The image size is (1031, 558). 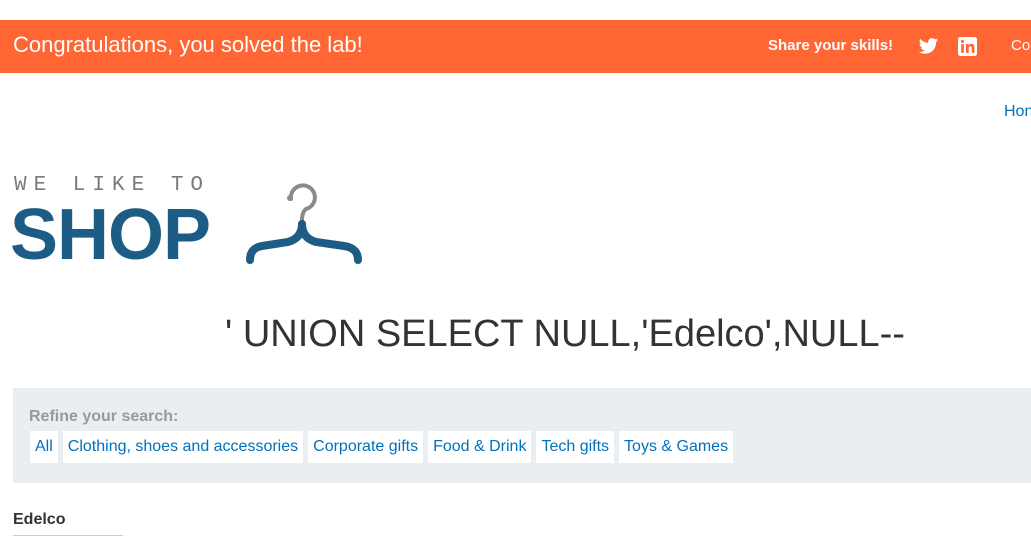 What do you see at coordinates (1020, 45) in the screenshot?
I see `banner-continue-link: Co` at bounding box center [1020, 45].